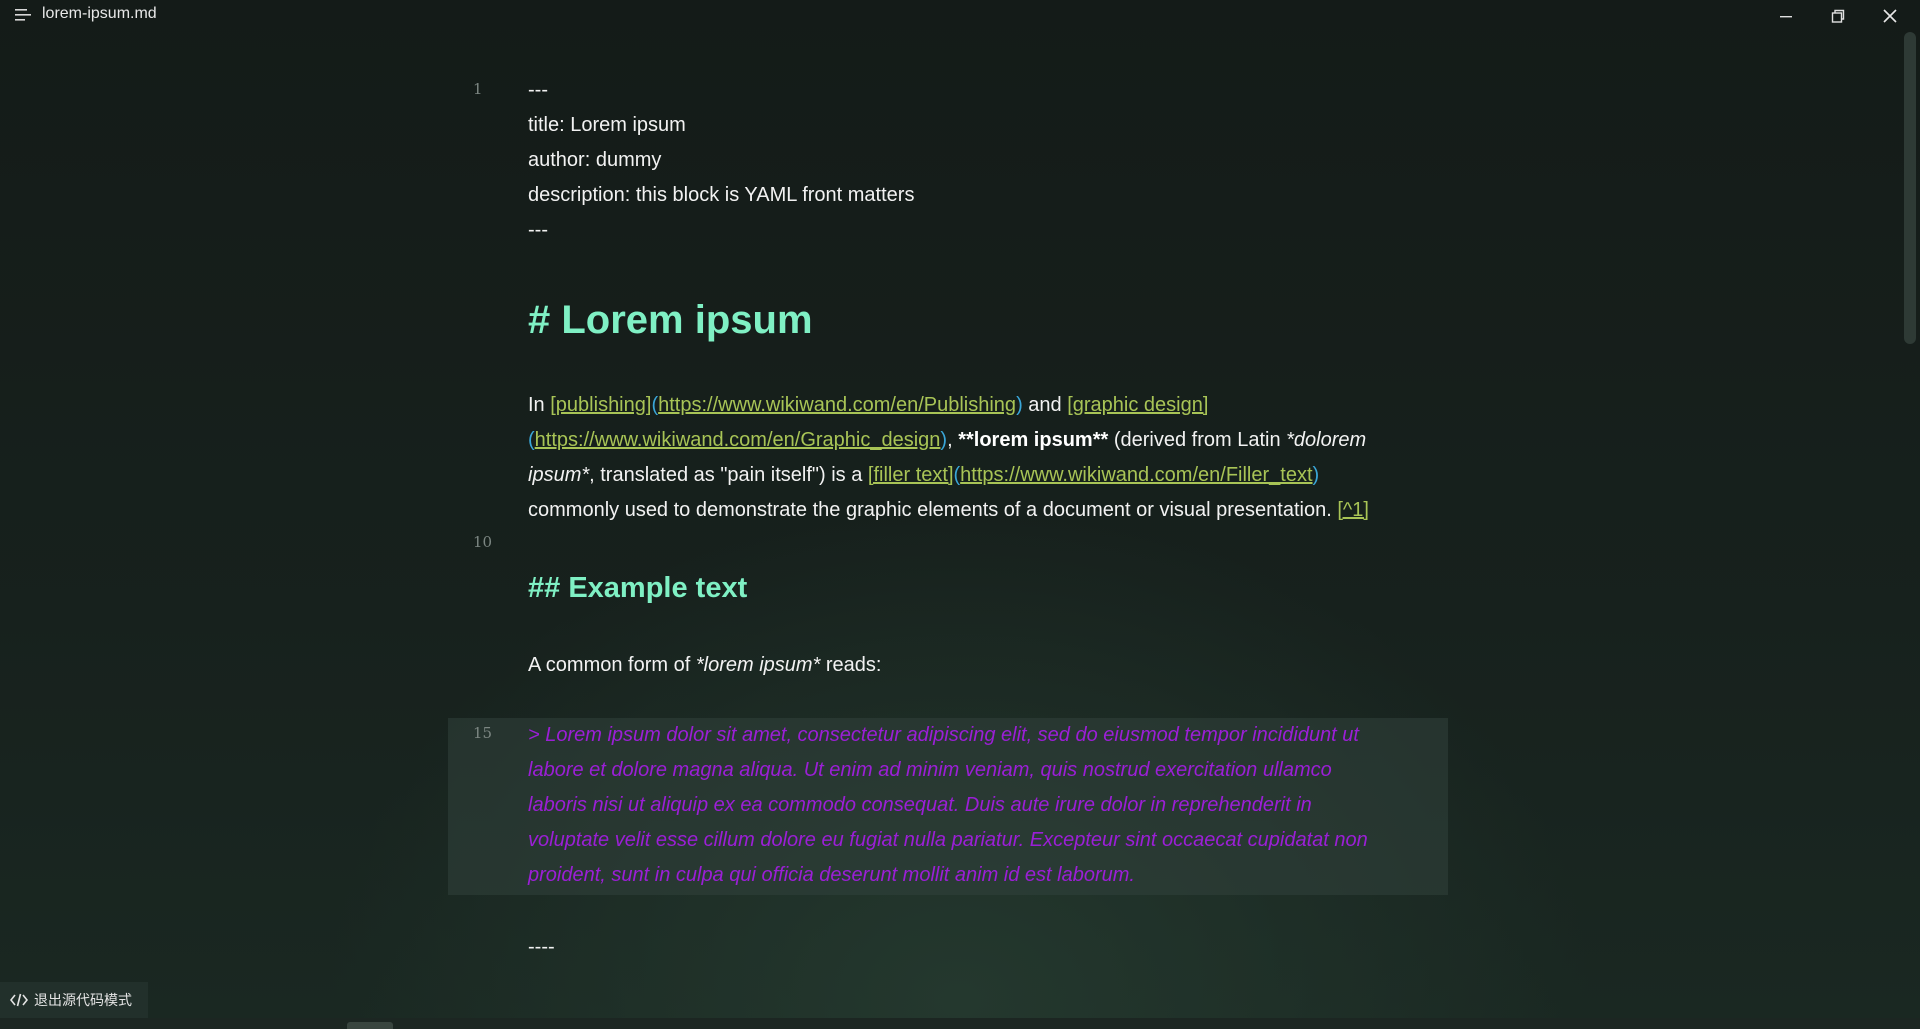  I want to click on paragraph-text: In, so click(539, 405).